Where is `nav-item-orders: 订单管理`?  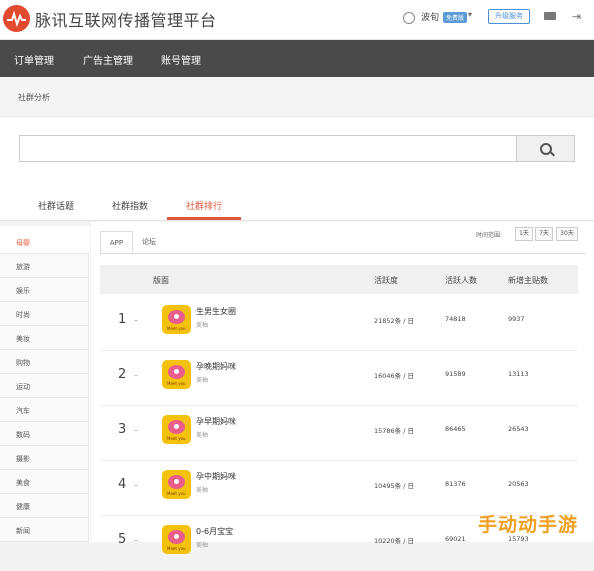 nav-item-orders: 订单管理 is located at coordinates (34, 59).